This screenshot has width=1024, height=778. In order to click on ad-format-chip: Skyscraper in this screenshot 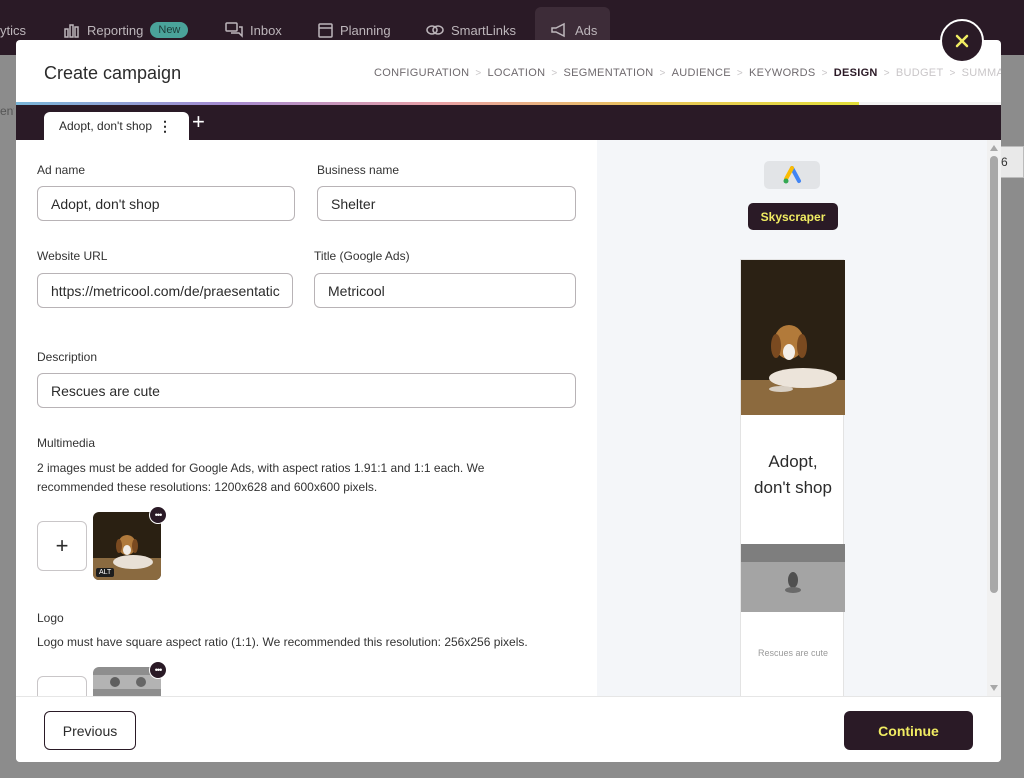, I will do `click(793, 216)`.